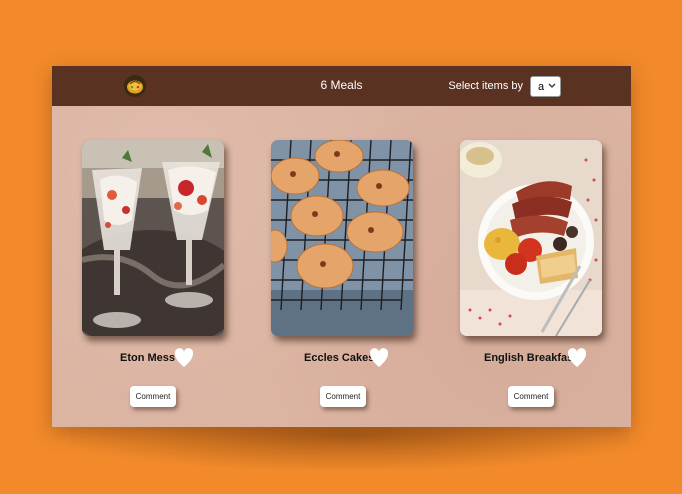 Image resolution: width=682 pixels, height=494 pixels. I want to click on meal-card: Eton Mess Comment, so click(153, 273).